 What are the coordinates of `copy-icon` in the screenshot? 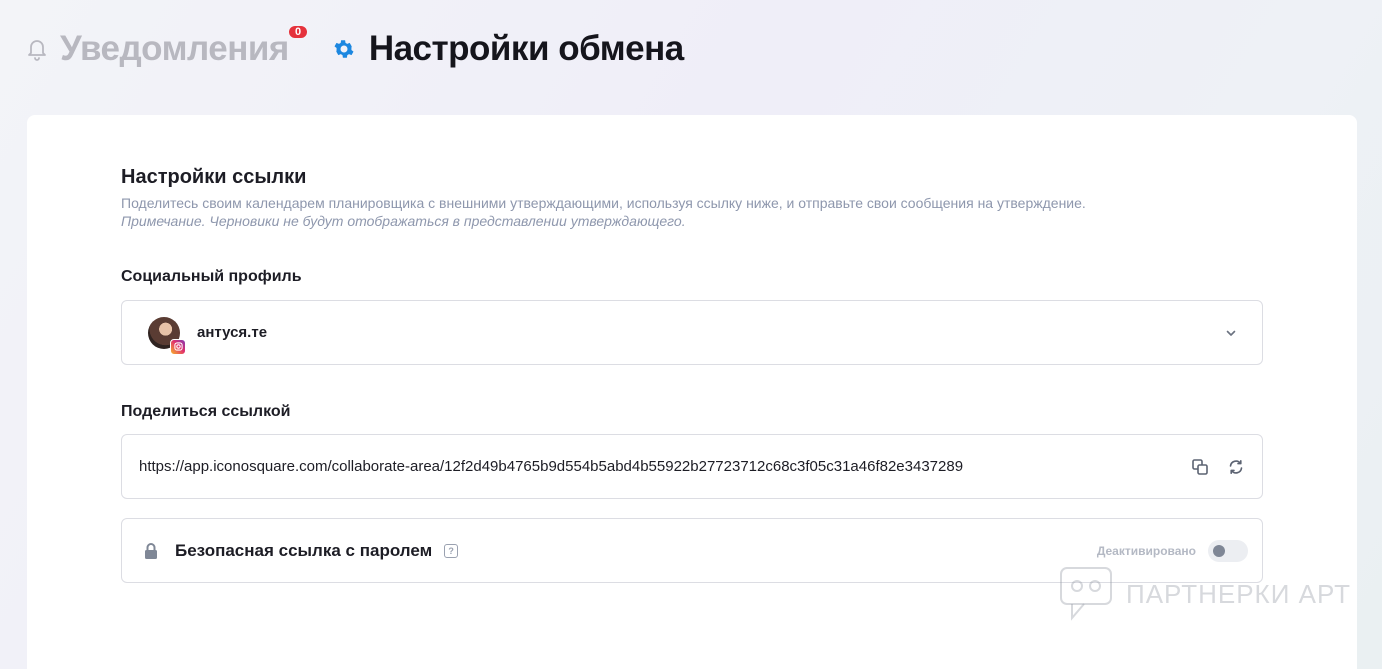 It's located at (1200, 467).